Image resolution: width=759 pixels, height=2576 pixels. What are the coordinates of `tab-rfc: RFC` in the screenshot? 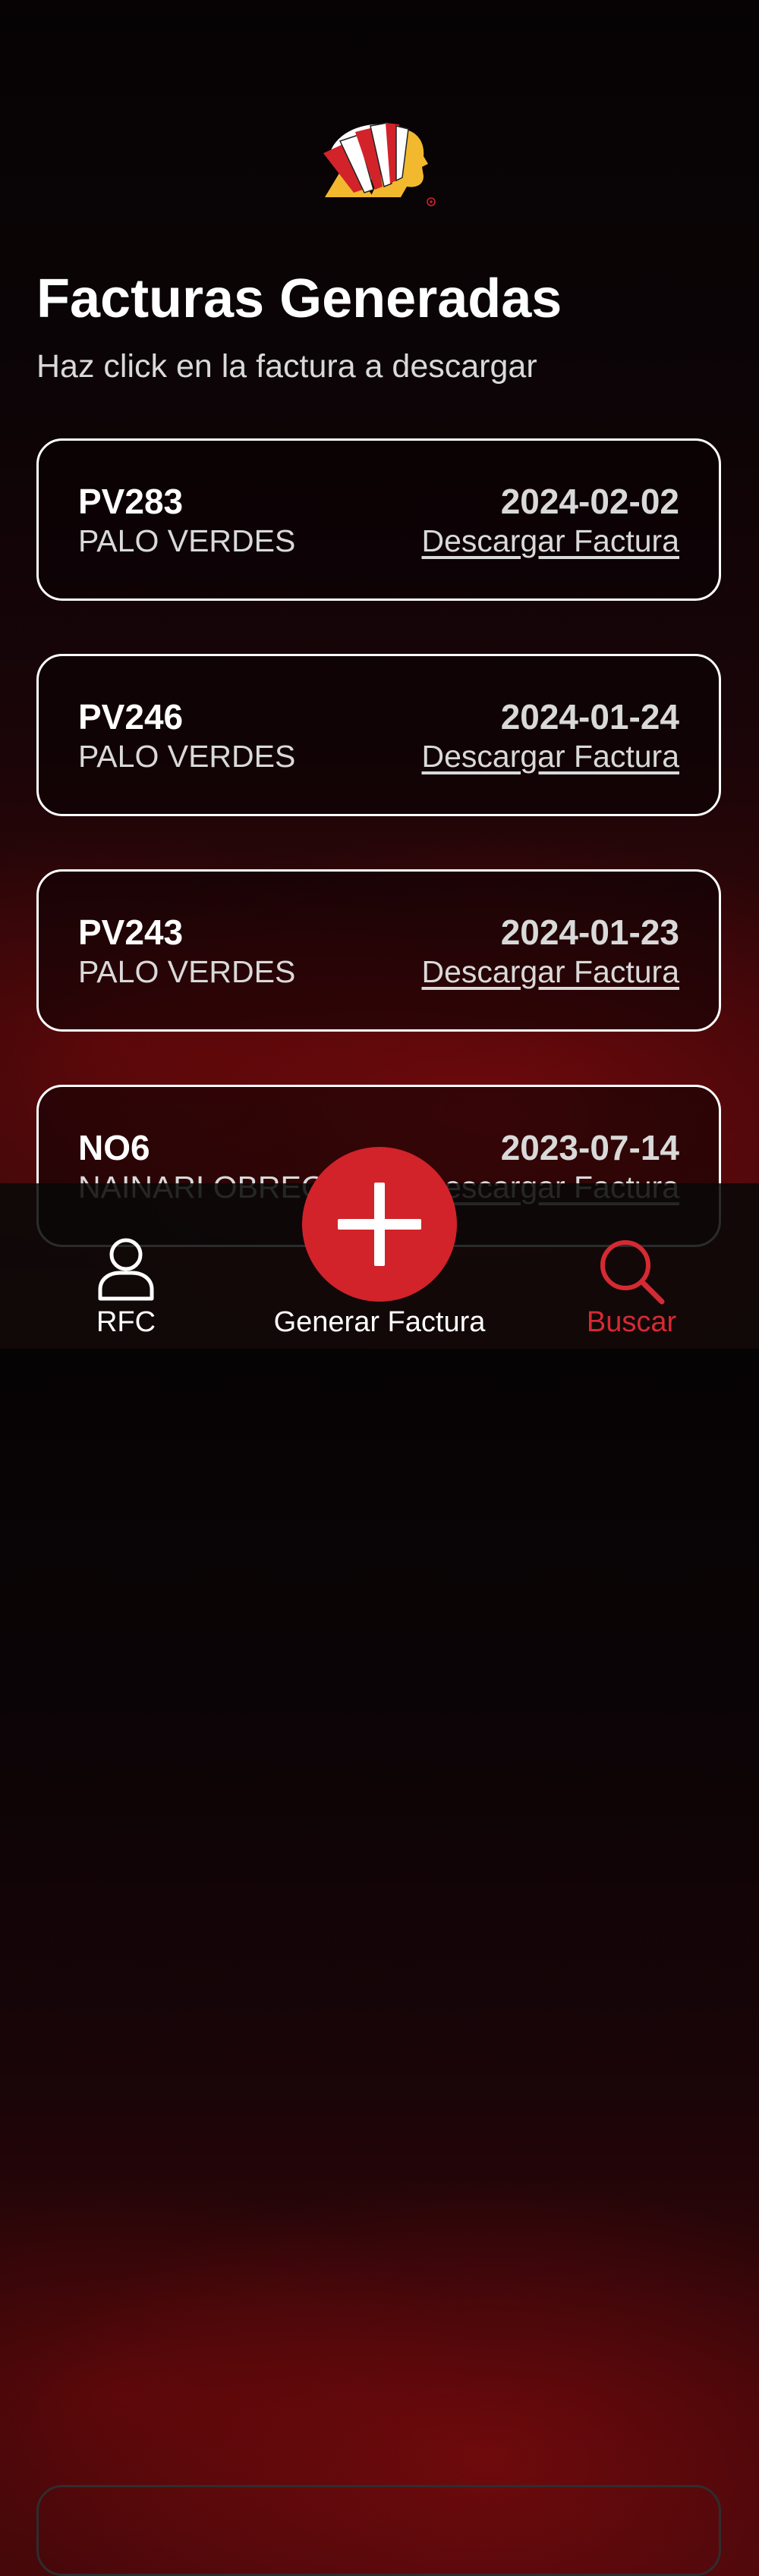 It's located at (126, 1266).